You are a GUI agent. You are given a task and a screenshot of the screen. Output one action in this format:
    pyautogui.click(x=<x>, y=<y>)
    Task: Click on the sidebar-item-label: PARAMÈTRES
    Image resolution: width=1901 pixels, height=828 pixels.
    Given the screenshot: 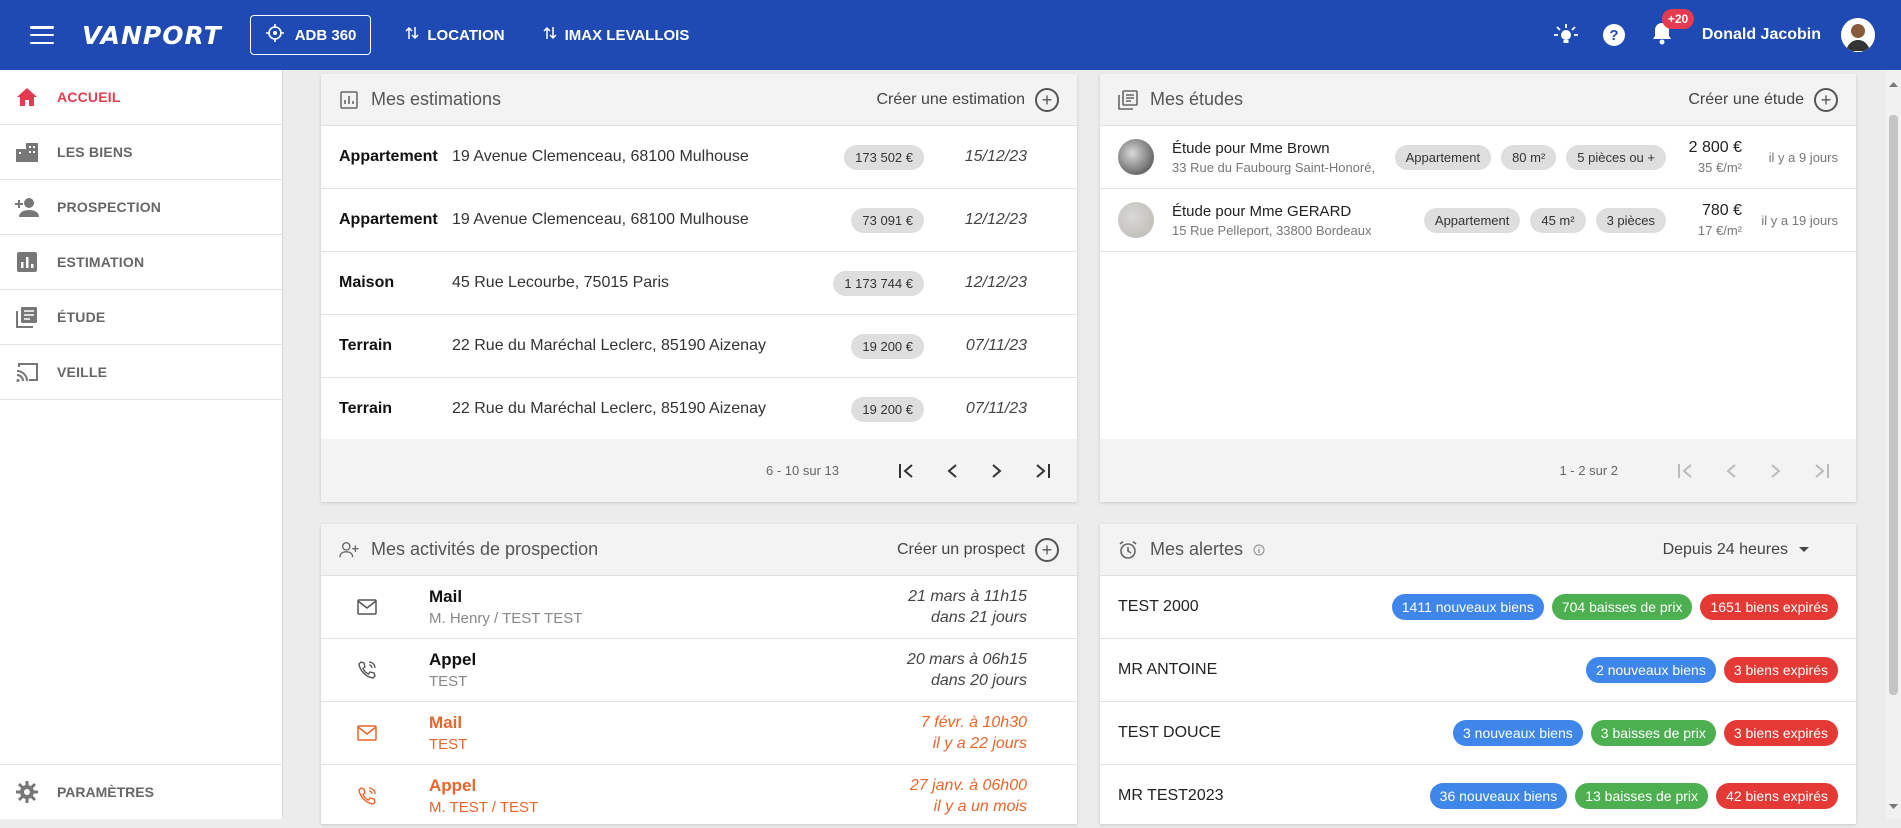 What is the action you would take?
    pyautogui.click(x=105, y=792)
    